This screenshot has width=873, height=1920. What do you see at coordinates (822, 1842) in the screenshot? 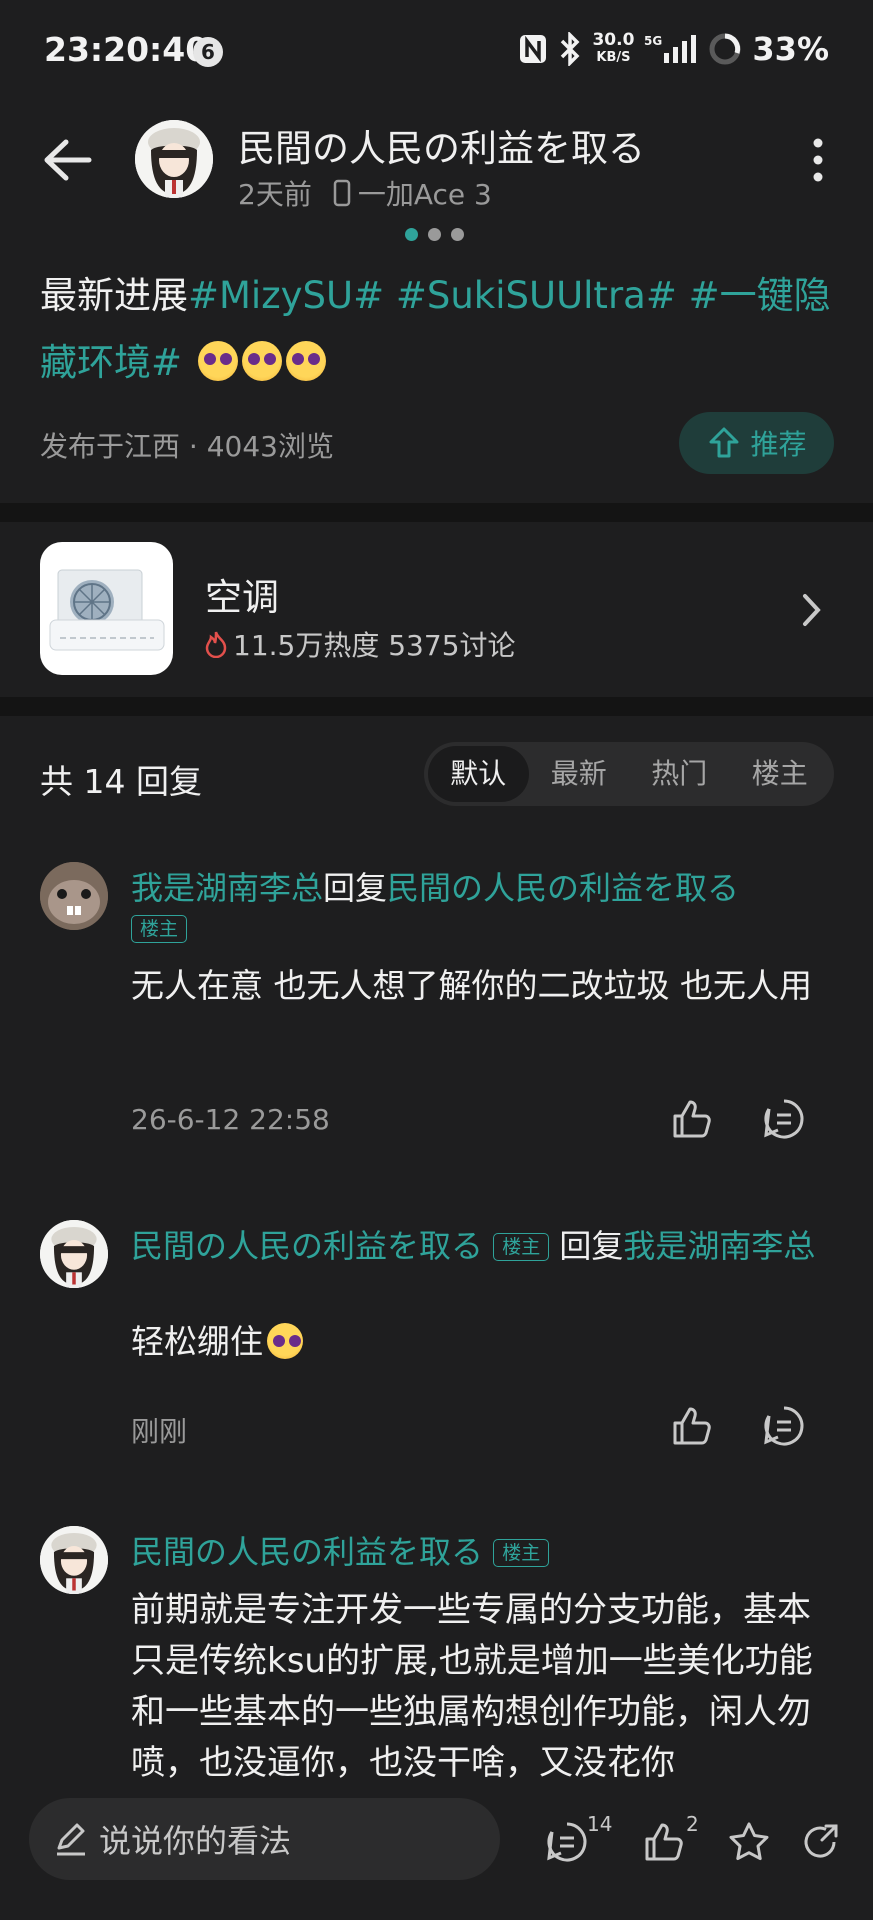
I see `share-icon` at bounding box center [822, 1842].